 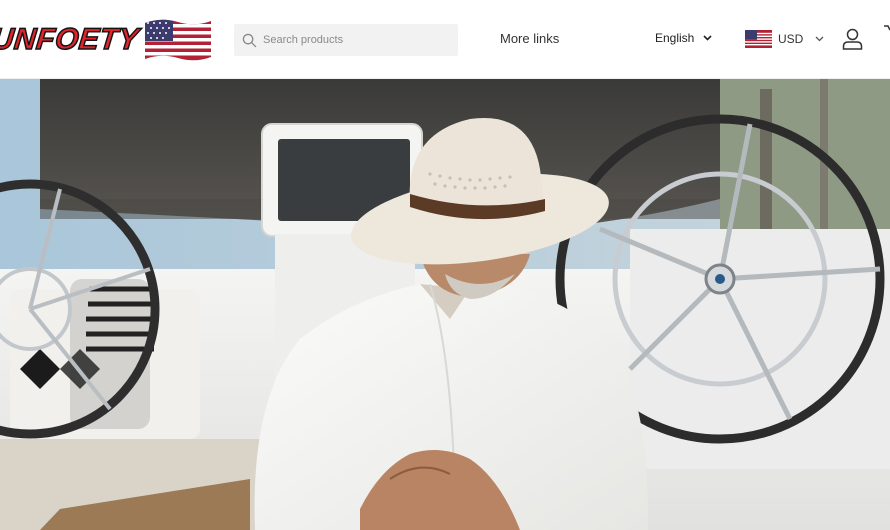 I want to click on account-button, so click(x=852, y=41).